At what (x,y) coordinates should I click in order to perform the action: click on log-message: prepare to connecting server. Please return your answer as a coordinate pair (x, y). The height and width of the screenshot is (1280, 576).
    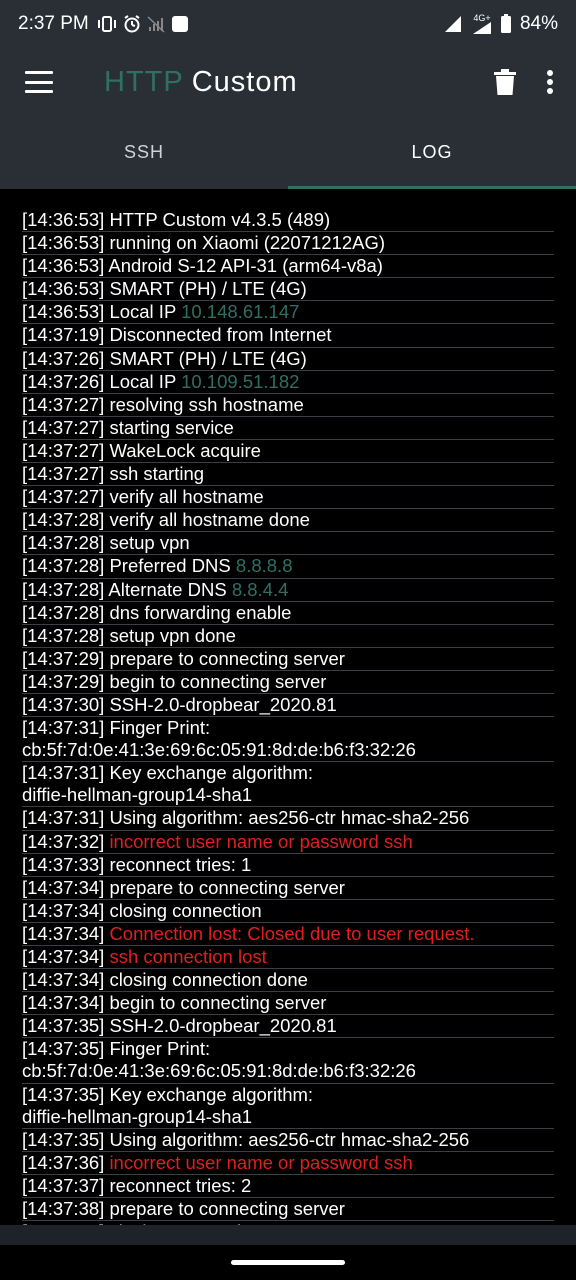
    Looking at the image, I should click on (227, 887).